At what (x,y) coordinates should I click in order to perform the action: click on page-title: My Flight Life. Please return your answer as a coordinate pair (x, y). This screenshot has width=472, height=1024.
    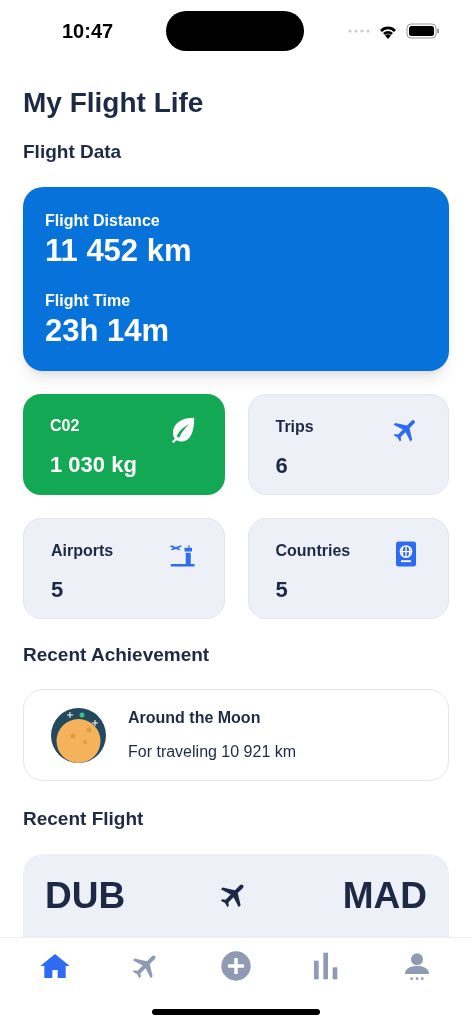
    Looking at the image, I should click on (114, 103).